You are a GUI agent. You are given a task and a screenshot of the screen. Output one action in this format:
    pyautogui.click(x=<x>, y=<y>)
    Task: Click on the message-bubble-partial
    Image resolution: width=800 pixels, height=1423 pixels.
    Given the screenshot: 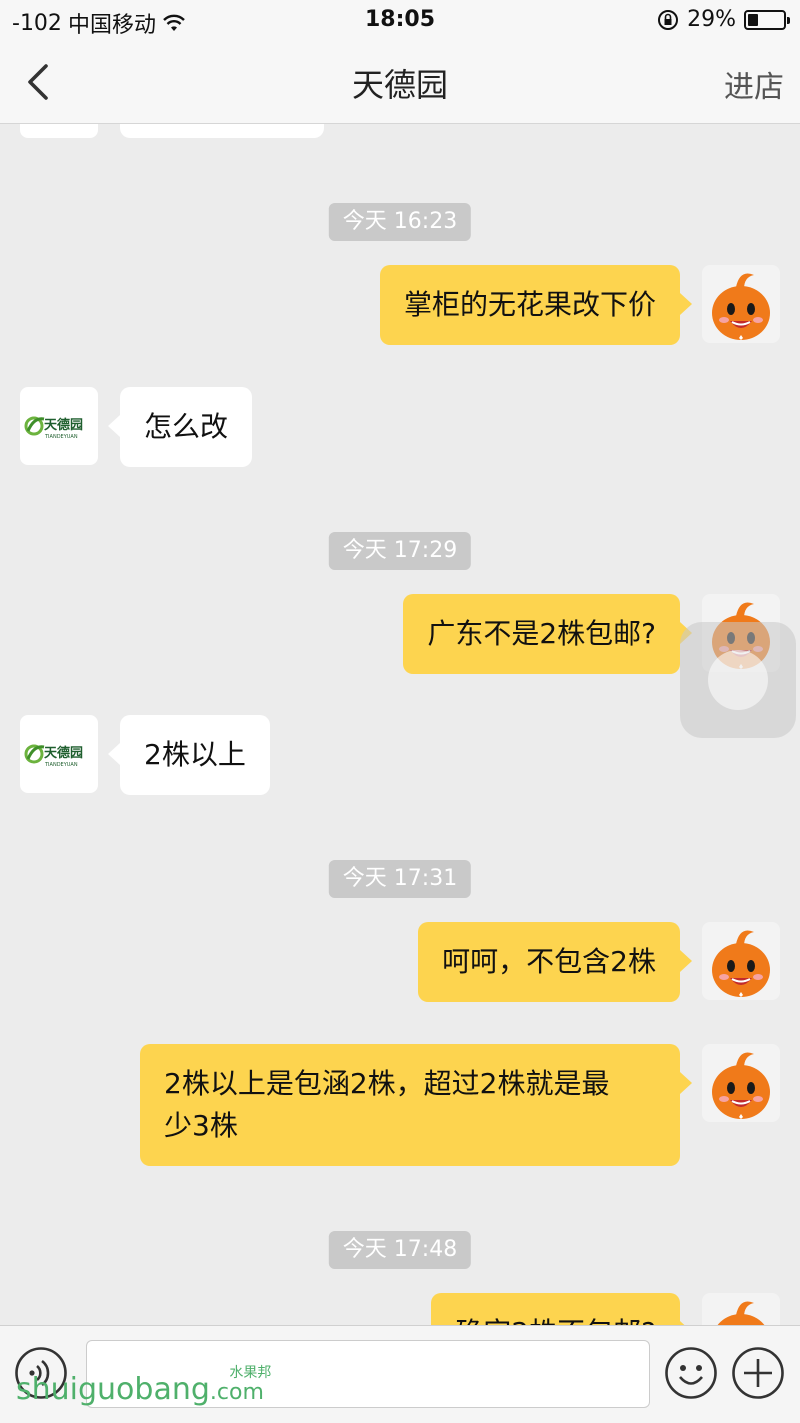 What is the action you would take?
    pyautogui.click(x=222, y=131)
    